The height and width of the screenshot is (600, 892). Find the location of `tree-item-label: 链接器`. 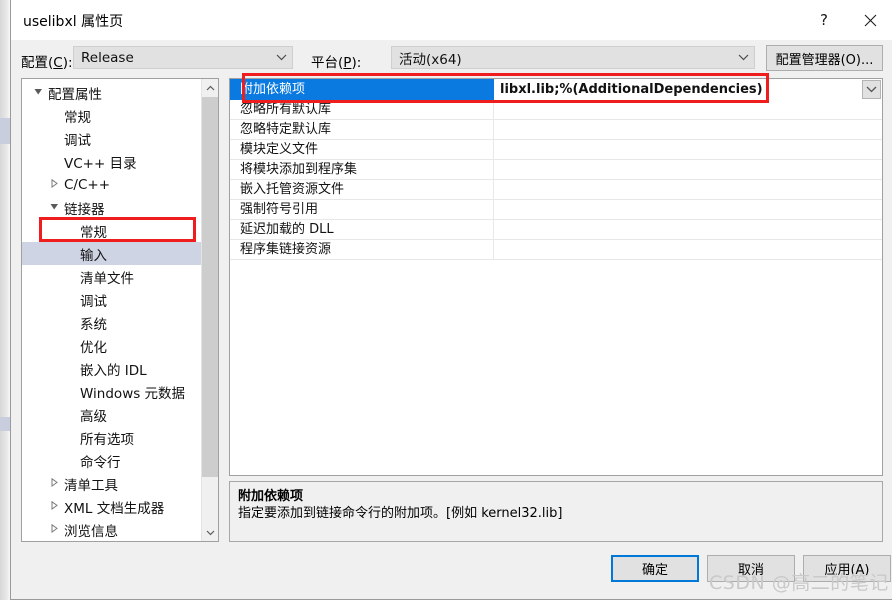

tree-item-label: 链接器 is located at coordinates (84, 209).